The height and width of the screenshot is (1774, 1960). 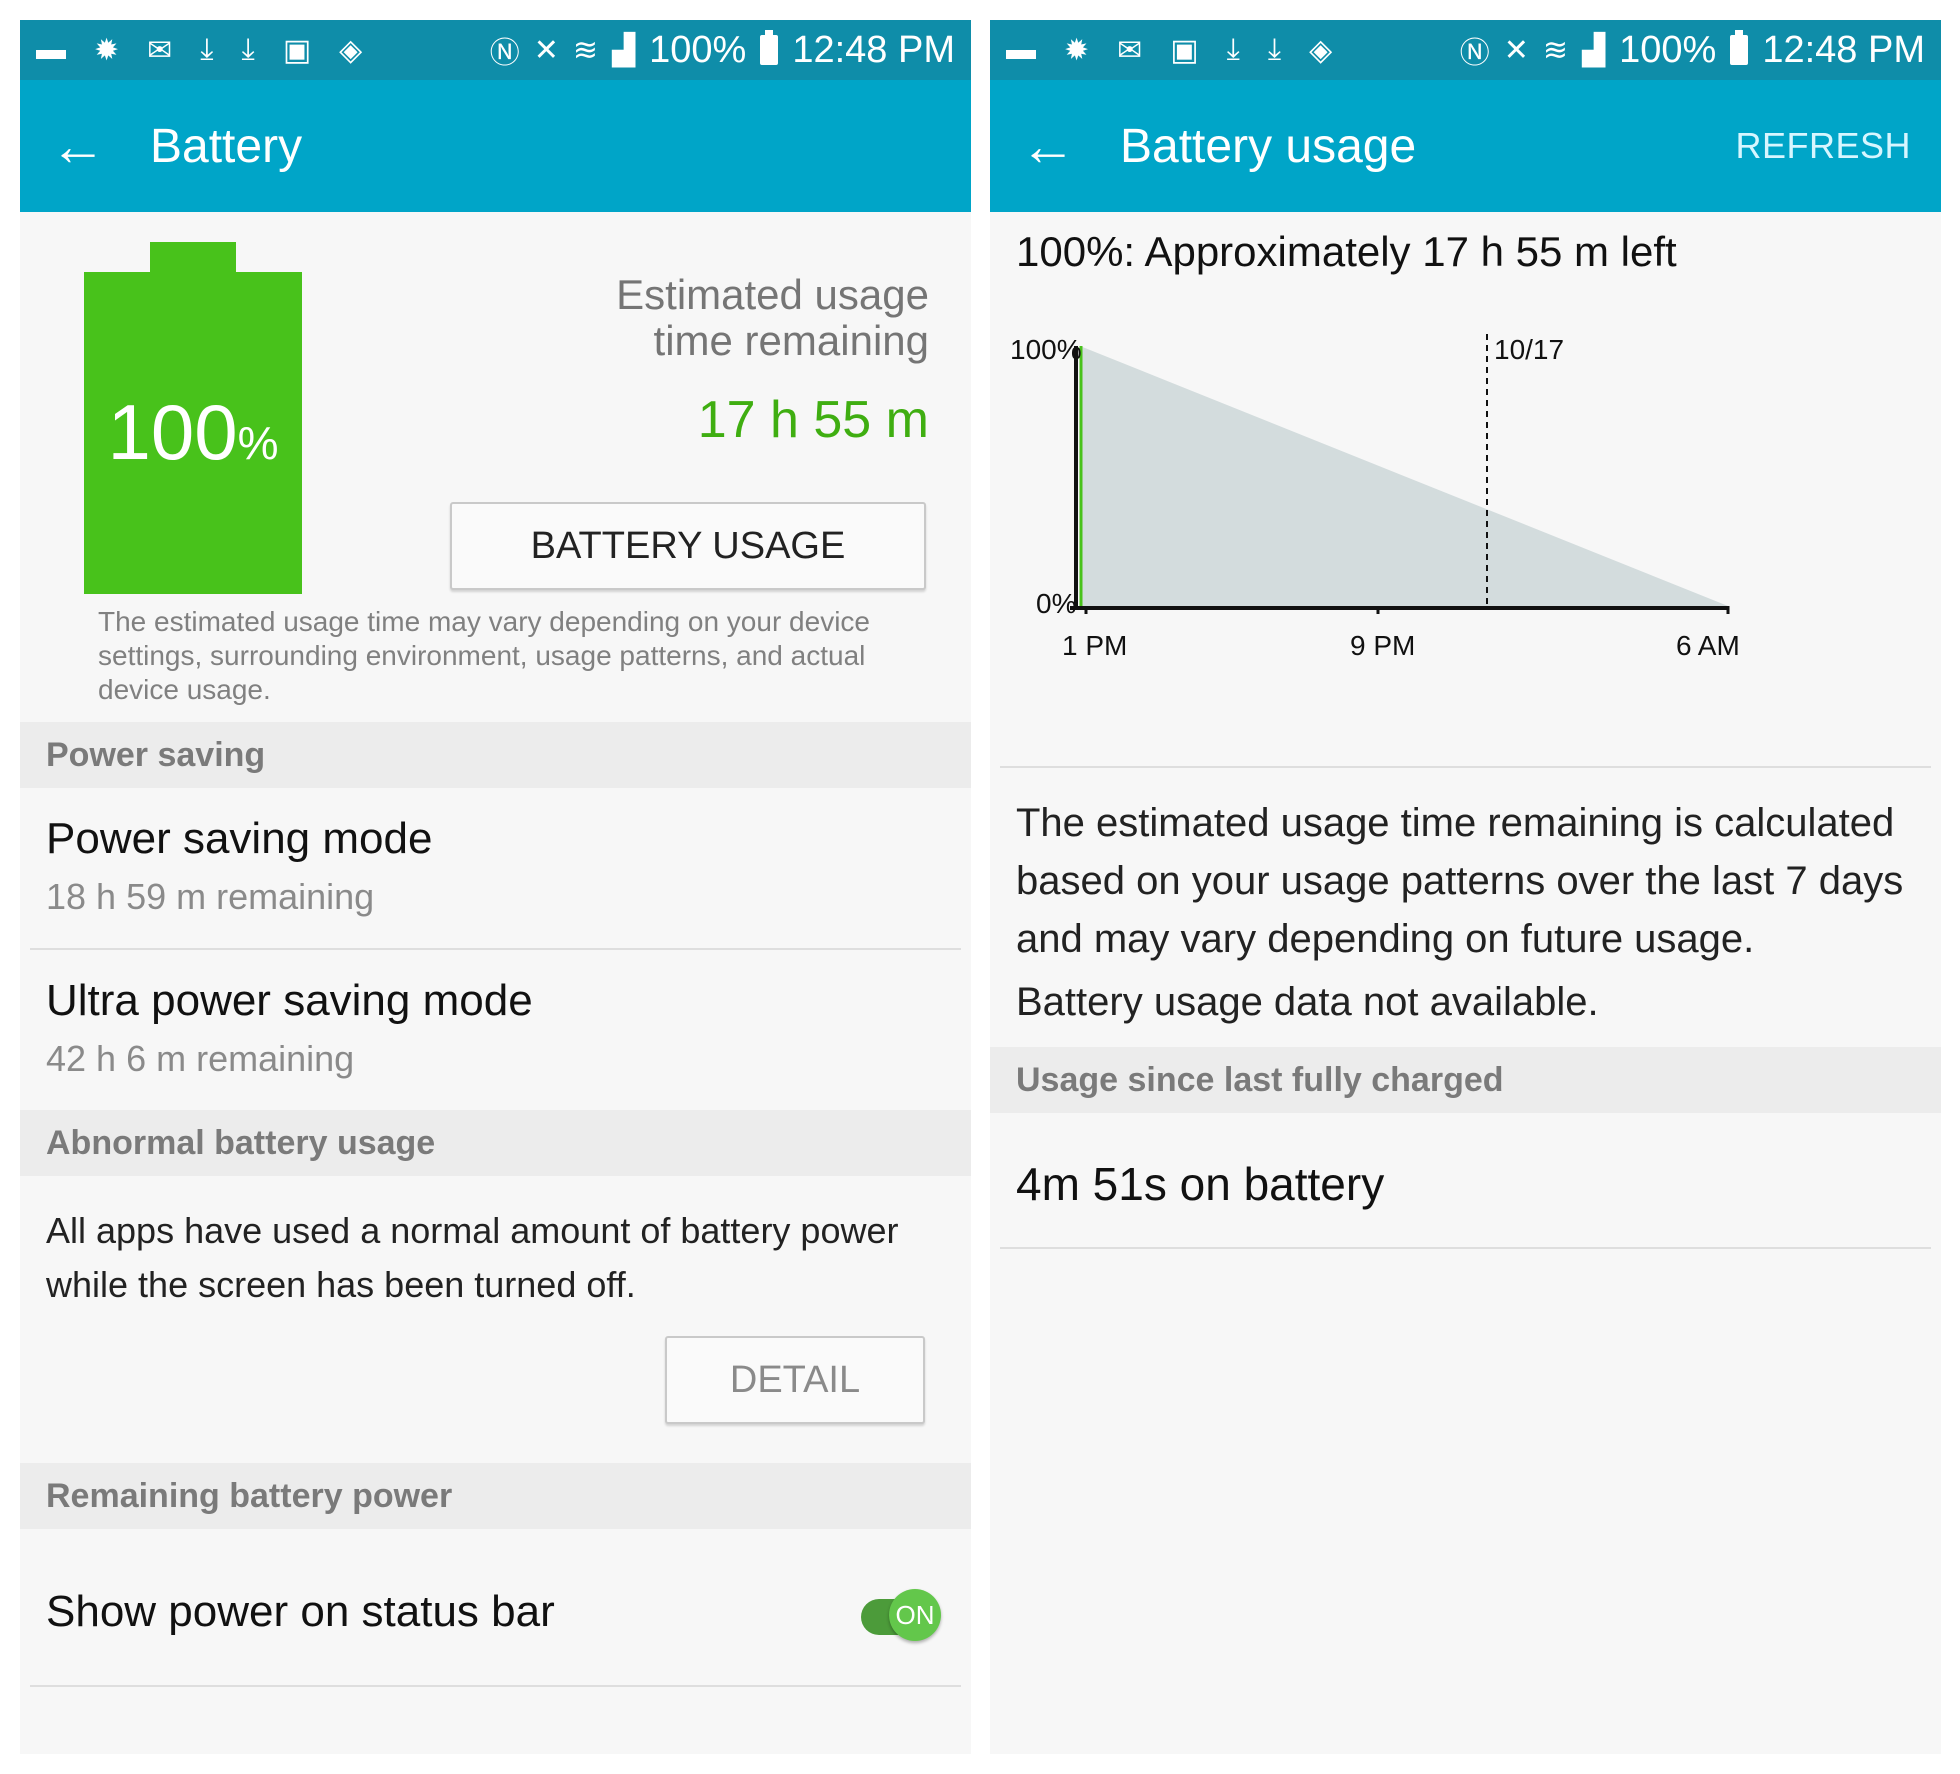 What do you see at coordinates (193, 258) in the screenshot?
I see `battery-graphic-cap` at bounding box center [193, 258].